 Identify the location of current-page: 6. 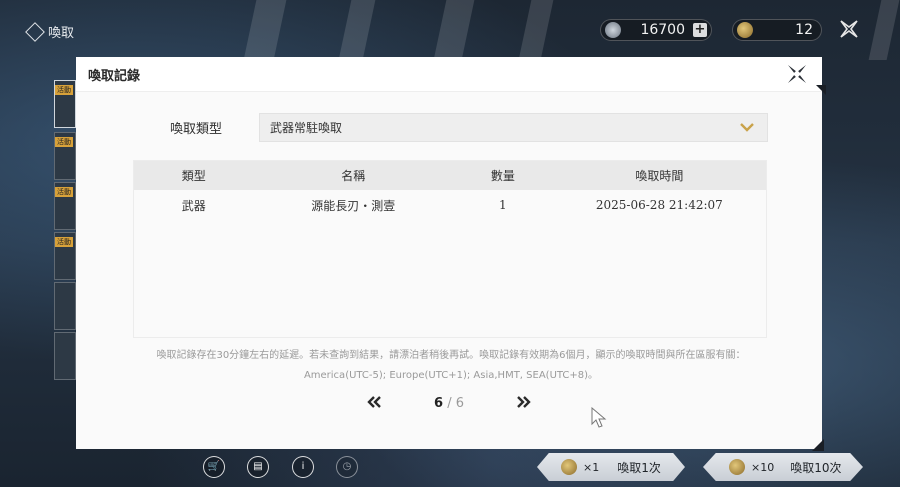
(439, 403).